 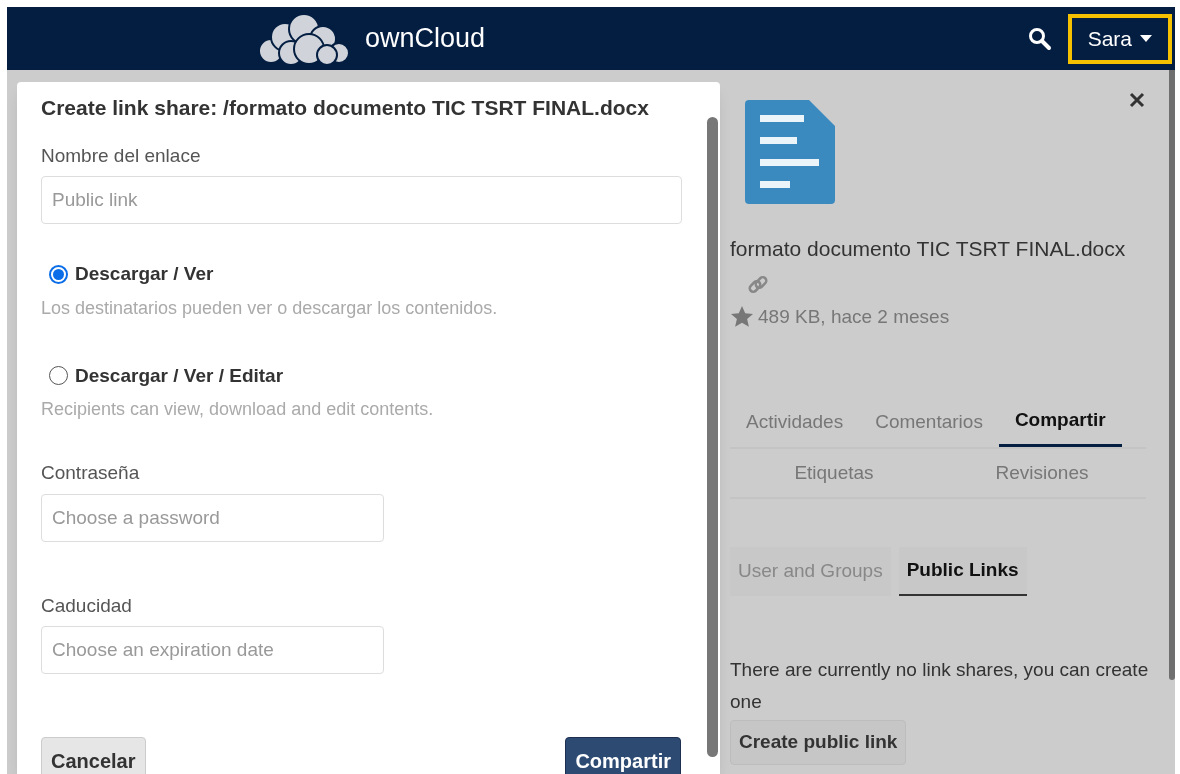 What do you see at coordinates (270, 308) in the screenshot?
I see `option-description: Los destinatarios pueden ver o descargar los contenidos.` at bounding box center [270, 308].